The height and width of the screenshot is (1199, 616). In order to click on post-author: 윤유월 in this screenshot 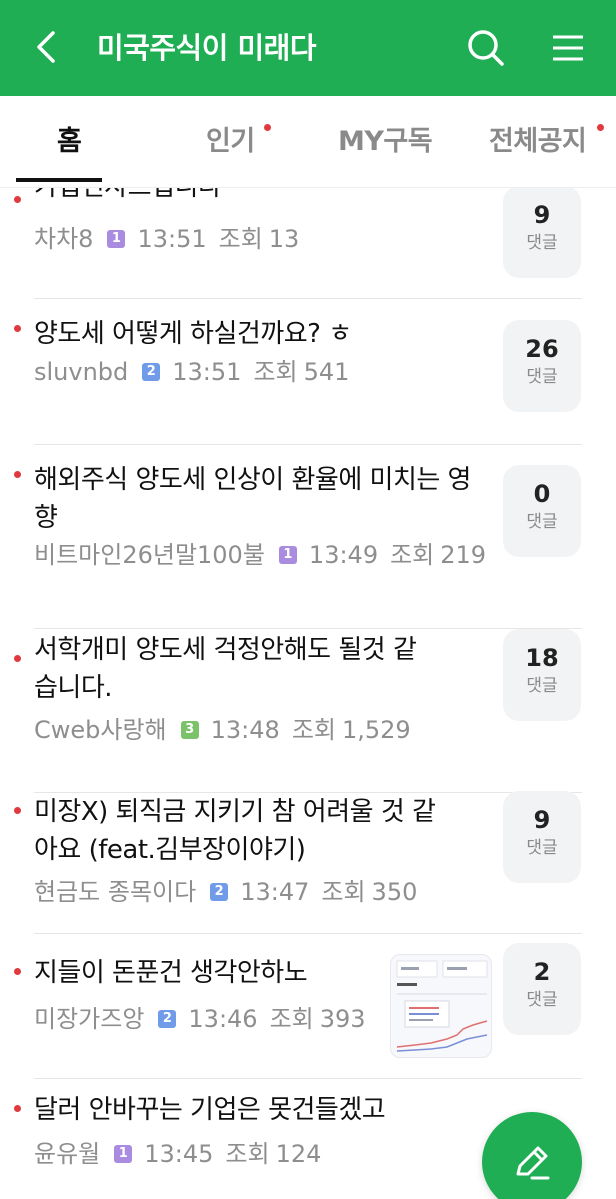, I will do `click(67, 1154)`.